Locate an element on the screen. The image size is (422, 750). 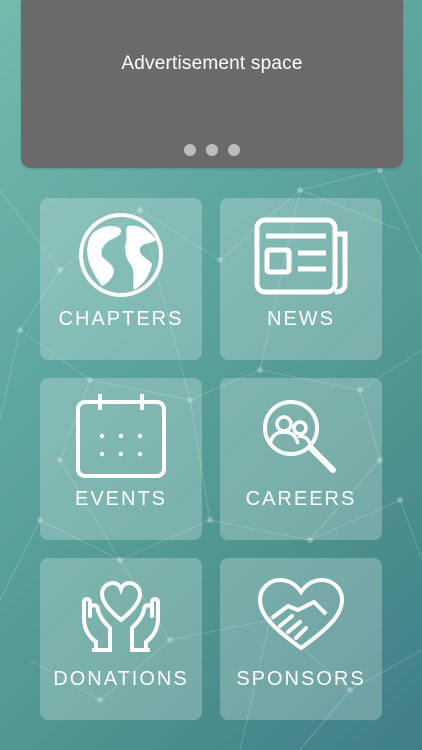
tile-events: EVENTS is located at coordinates (121, 459).